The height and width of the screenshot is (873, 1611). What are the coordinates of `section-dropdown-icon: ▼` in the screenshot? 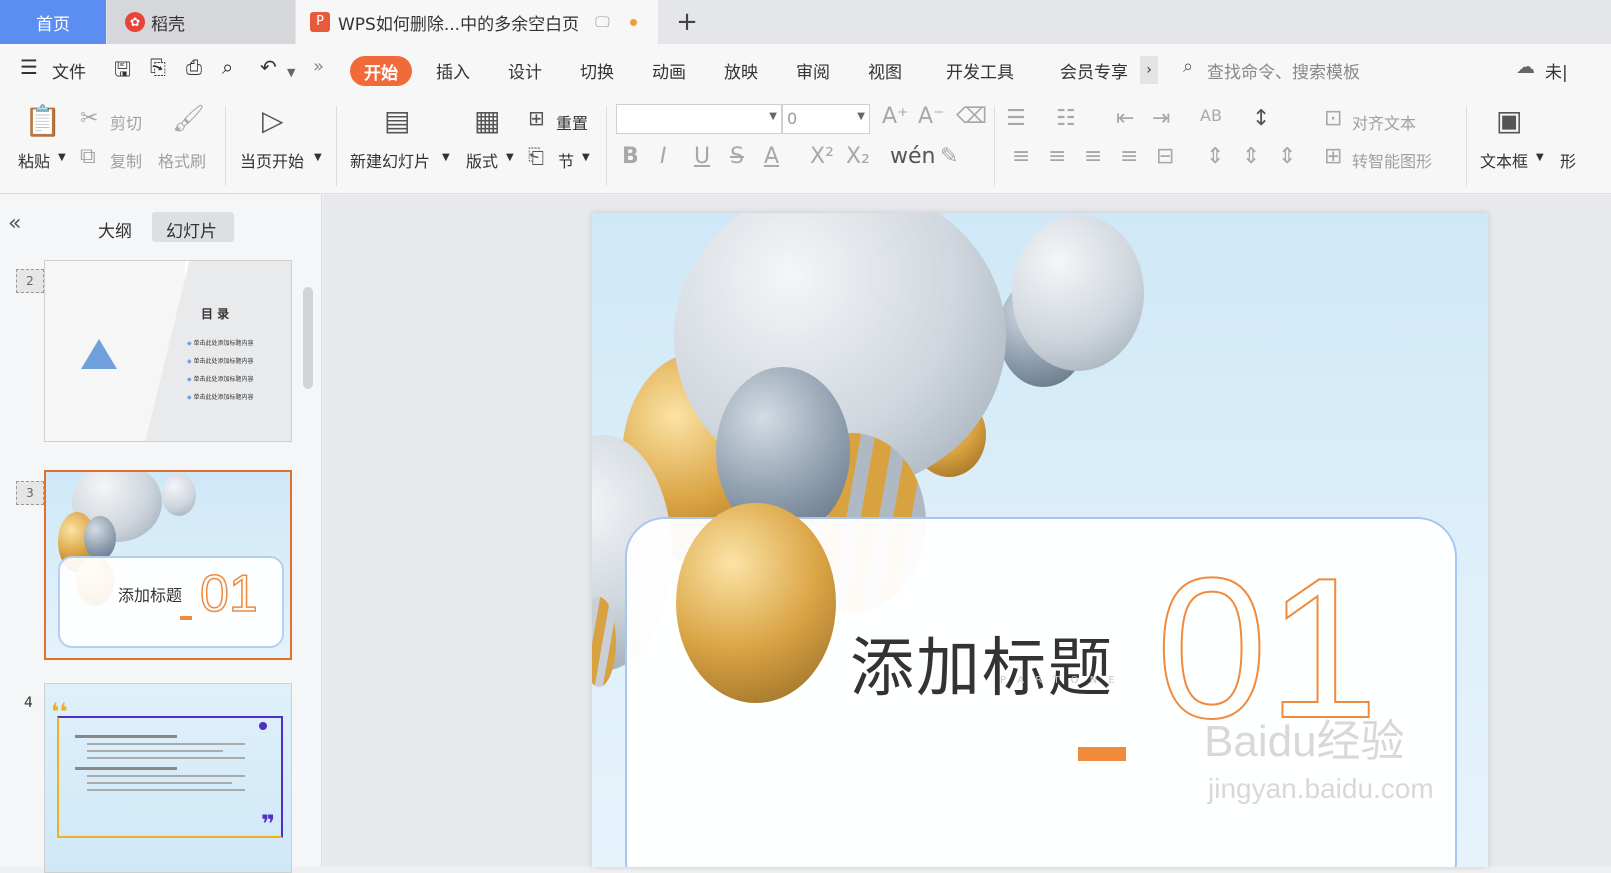 It's located at (586, 157).